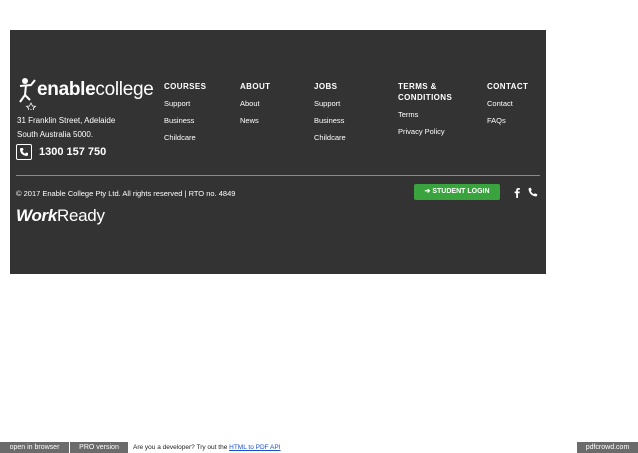  What do you see at coordinates (24, 152) in the screenshot?
I see `phone-icon` at bounding box center [24, 152].